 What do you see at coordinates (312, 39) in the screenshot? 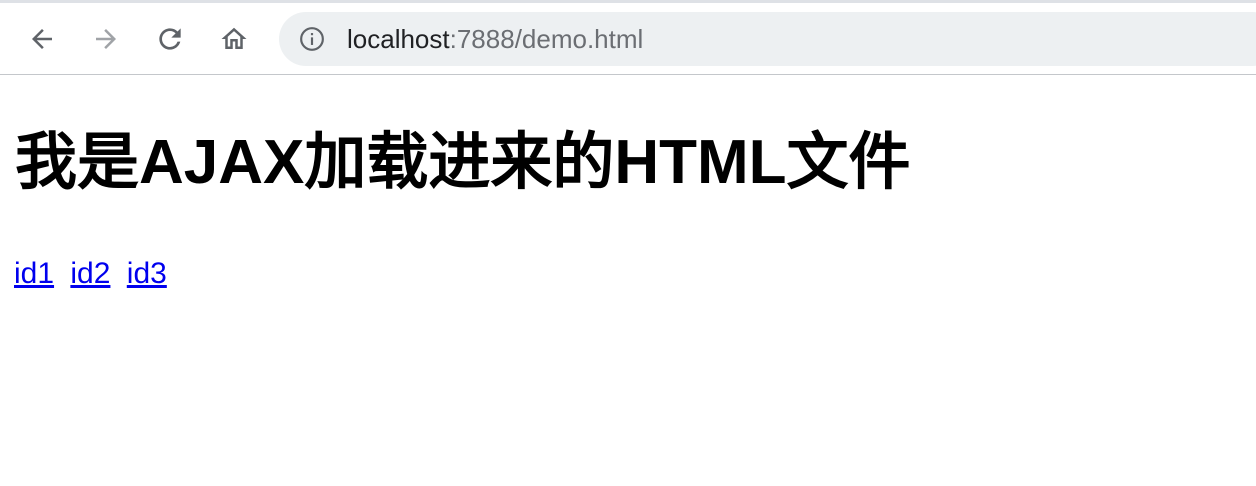
I see `info-icon` at bounding box center [312, 39].